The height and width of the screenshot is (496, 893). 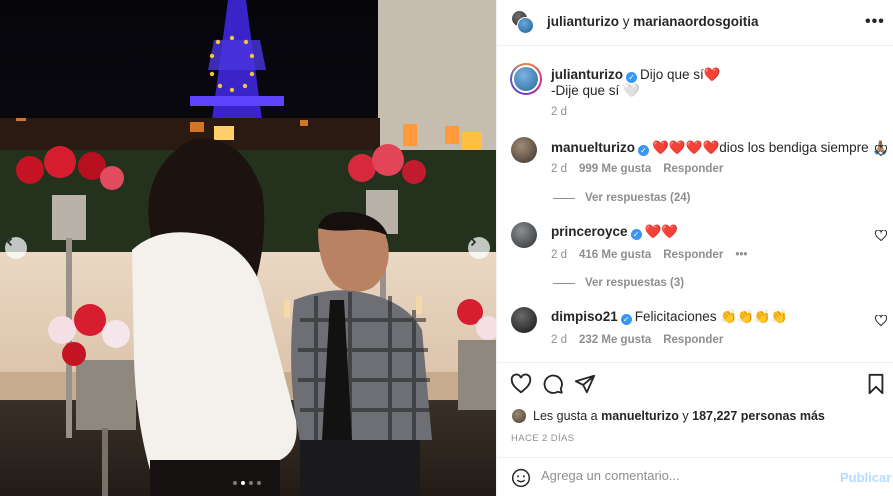 I want to click on comment-text: ❤️❤️, so click(x=661, y=231).